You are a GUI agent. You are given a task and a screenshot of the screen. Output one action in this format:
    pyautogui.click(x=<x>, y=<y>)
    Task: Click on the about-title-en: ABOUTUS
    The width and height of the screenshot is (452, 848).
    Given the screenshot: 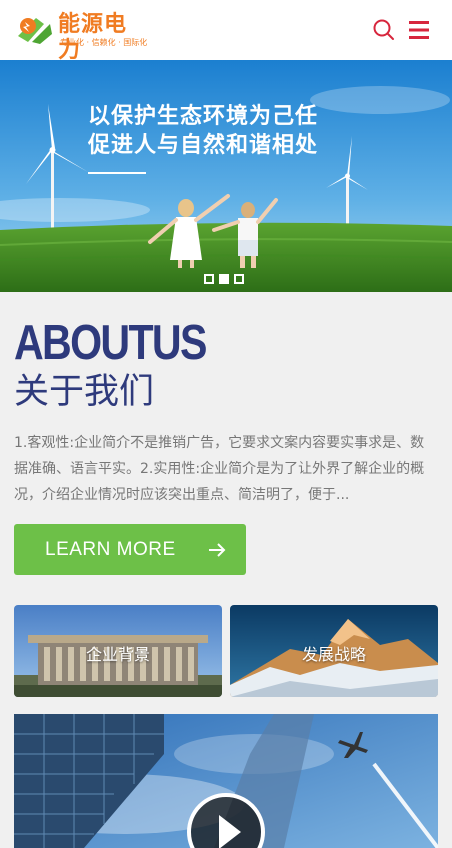 What is the action you would take?
    pyautogui.click(x=110, y=343)
    